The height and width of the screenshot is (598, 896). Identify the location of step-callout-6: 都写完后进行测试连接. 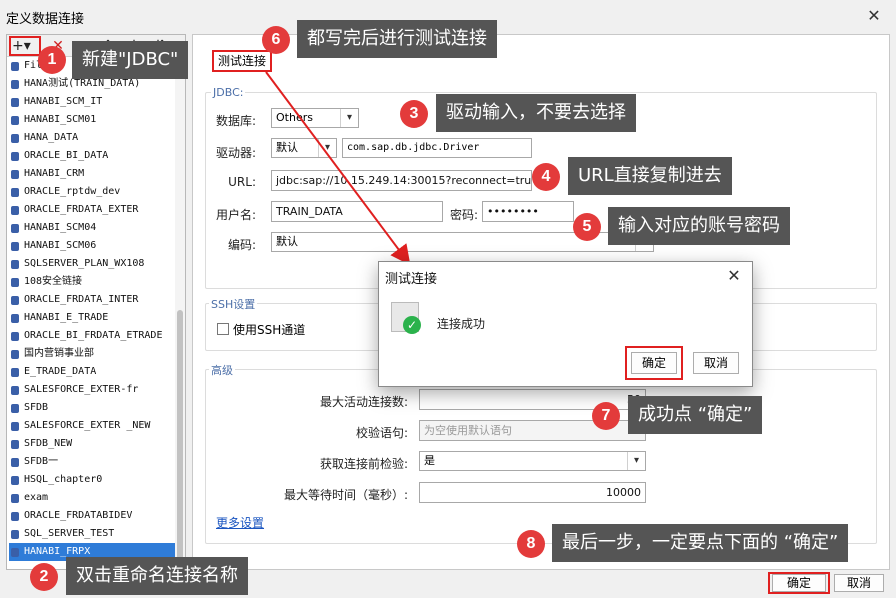
(397, 39).